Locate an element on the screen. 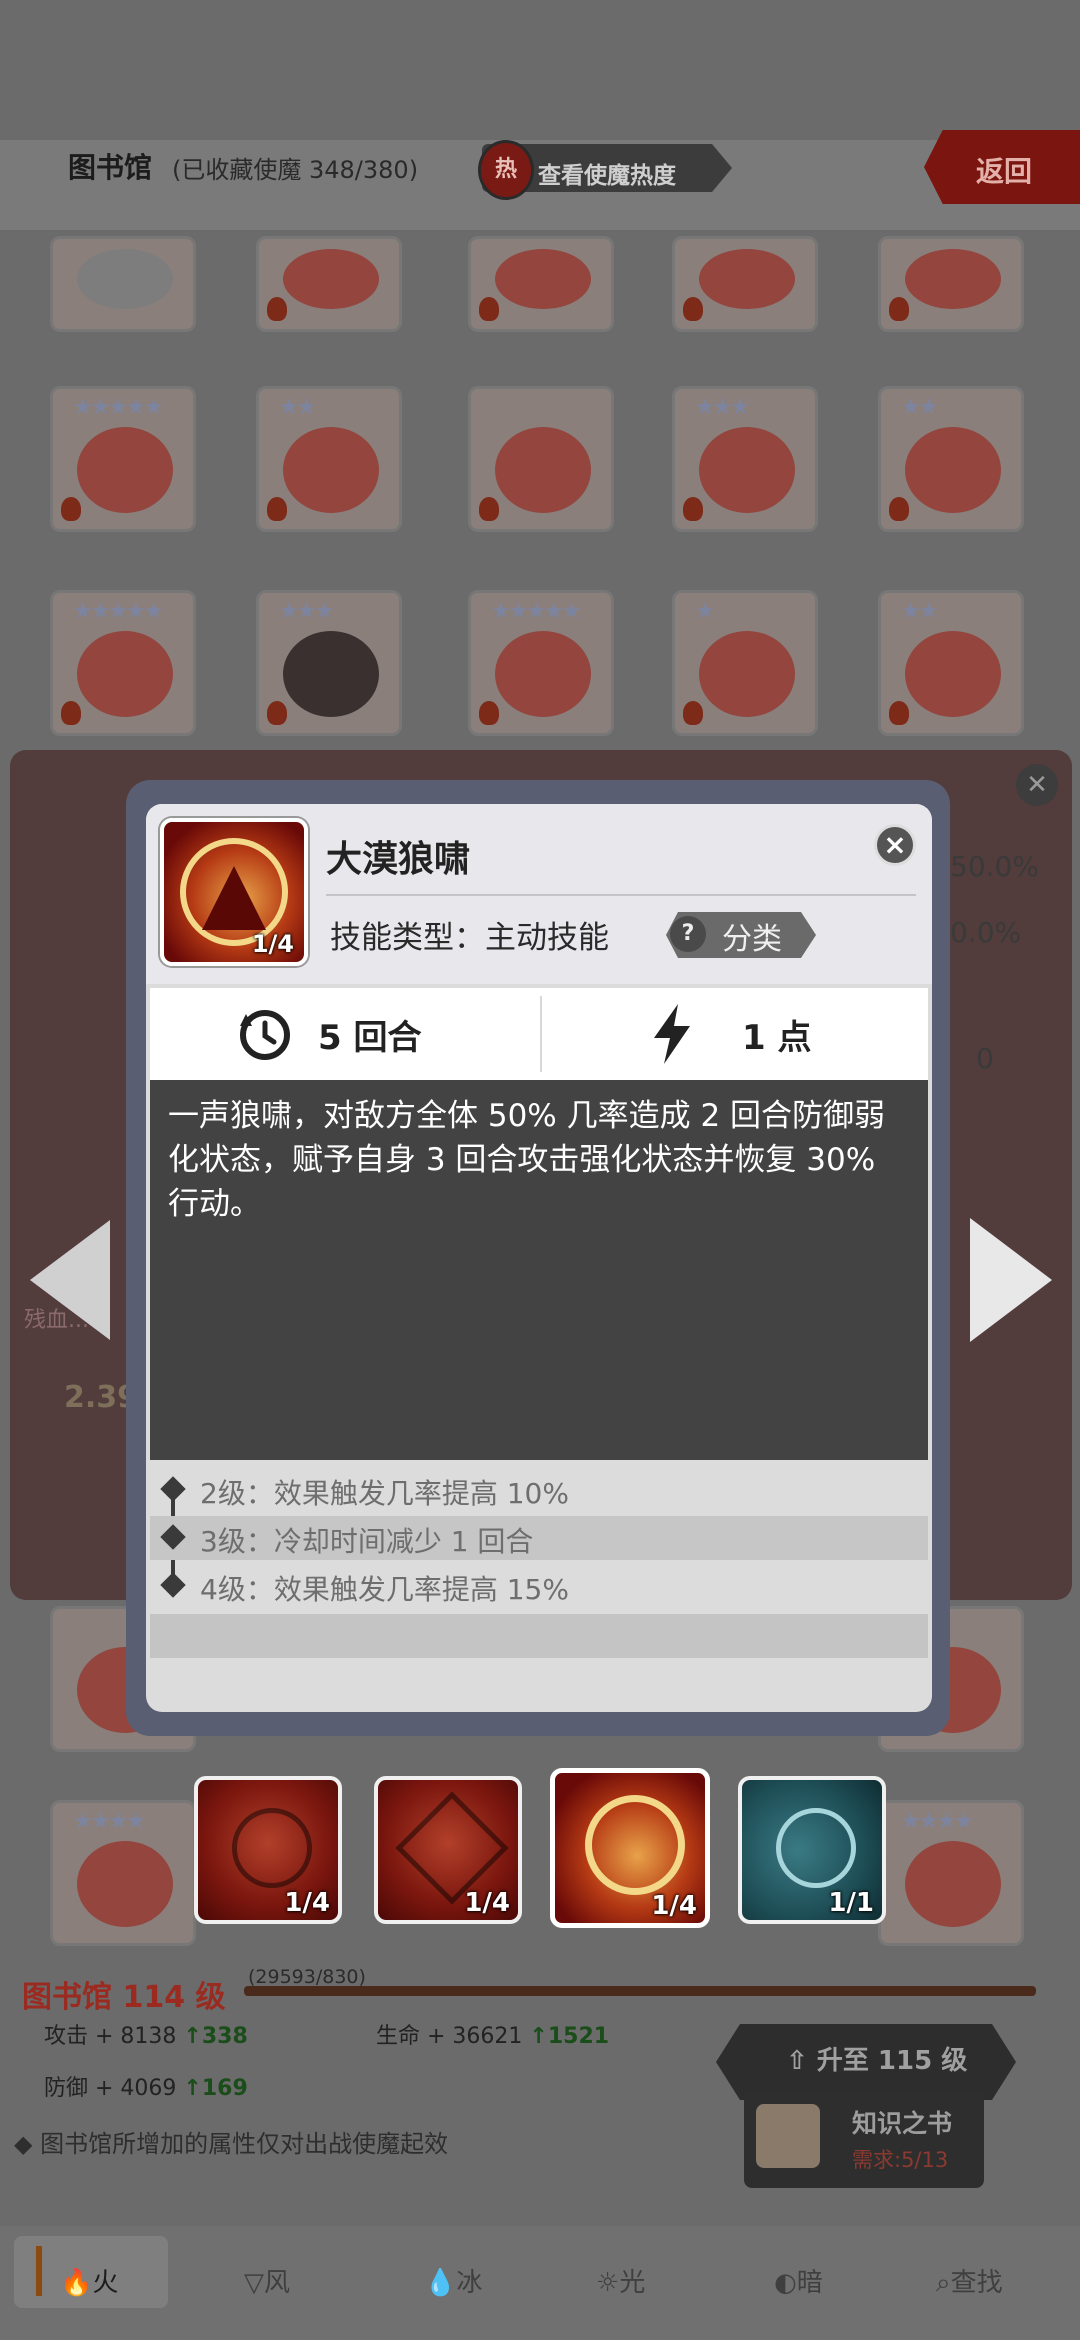 Image resolution: width=1080 pixels, height=2340 pixels. nav-active-bar is located at coordinates (39, 2271).